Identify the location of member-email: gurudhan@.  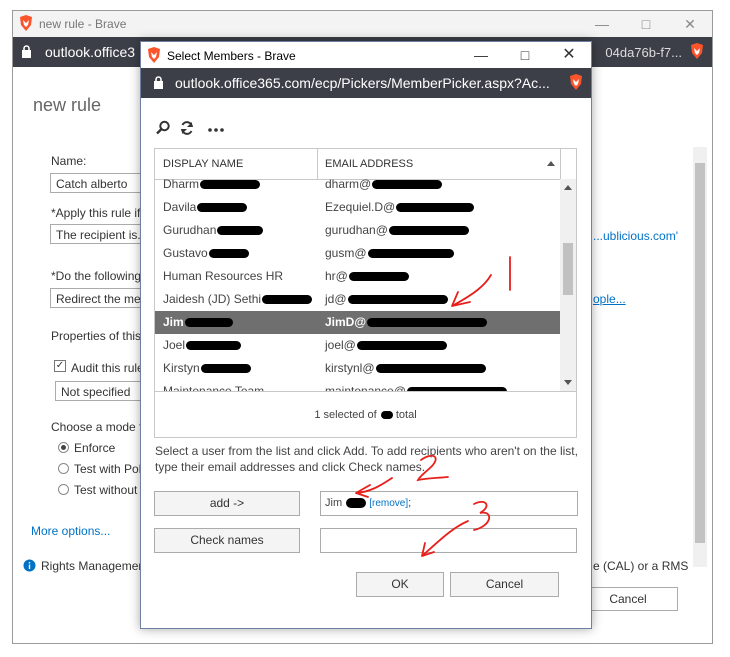
(356, 230).